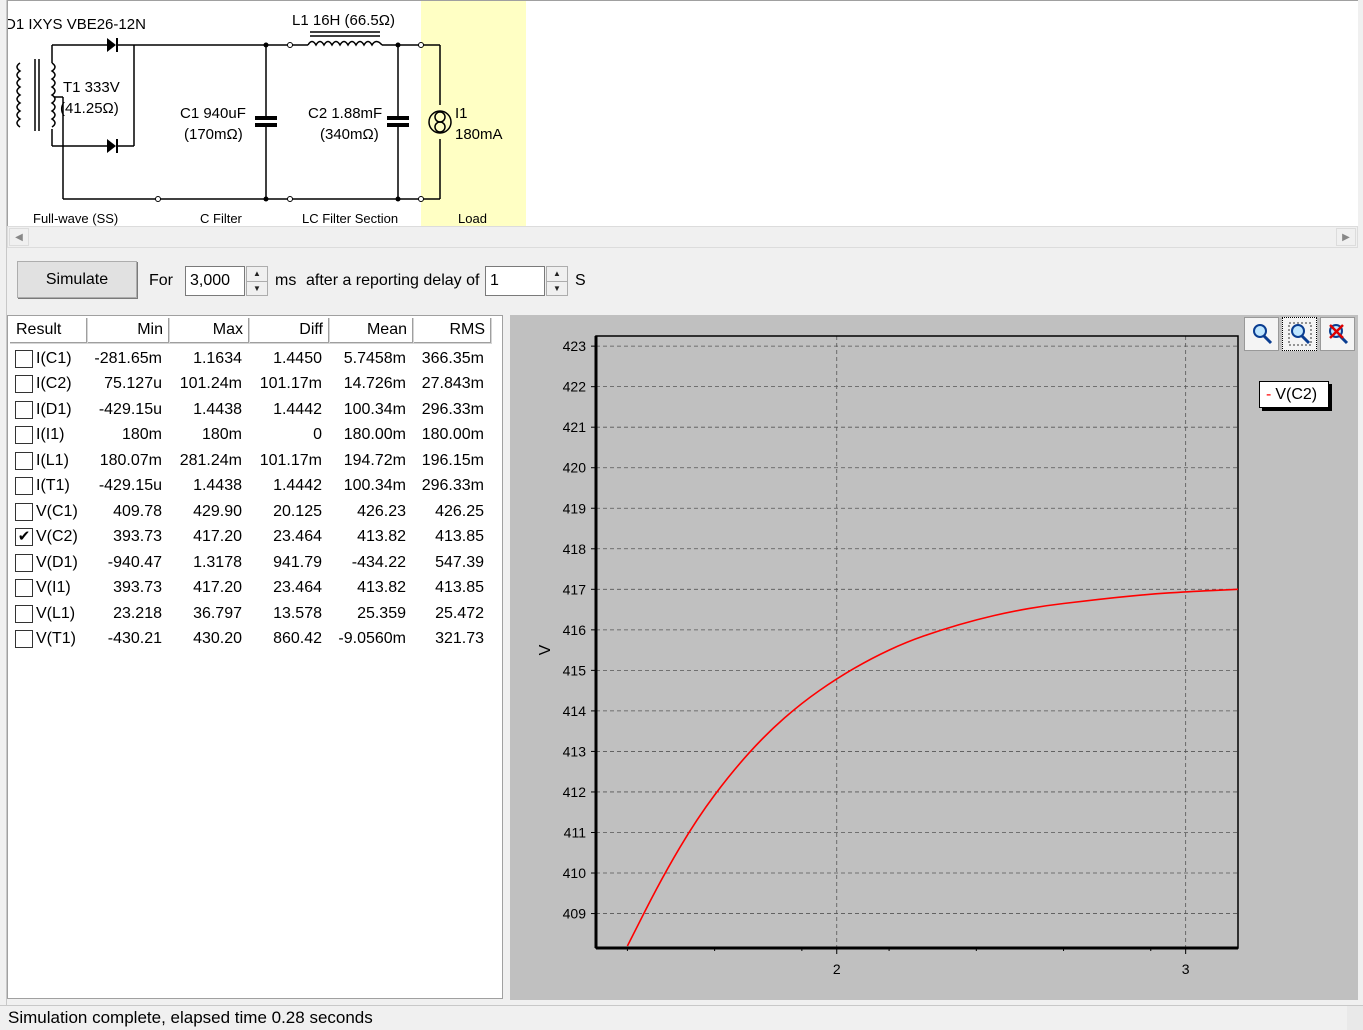 The image size is (1363, 1030). Describe the element at coordinates (452, 434) in the screenshot. I see `result-rms: 180.00m` at that location.